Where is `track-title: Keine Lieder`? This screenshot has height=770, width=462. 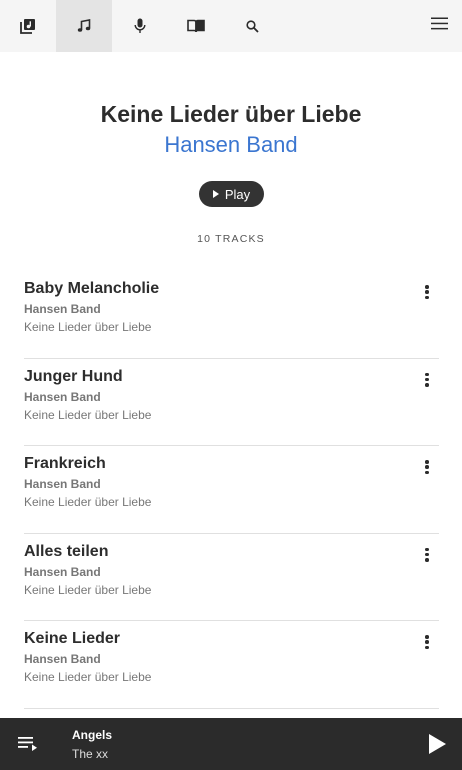 track-title: Keine Lieder is located at coordinates (72, 638).